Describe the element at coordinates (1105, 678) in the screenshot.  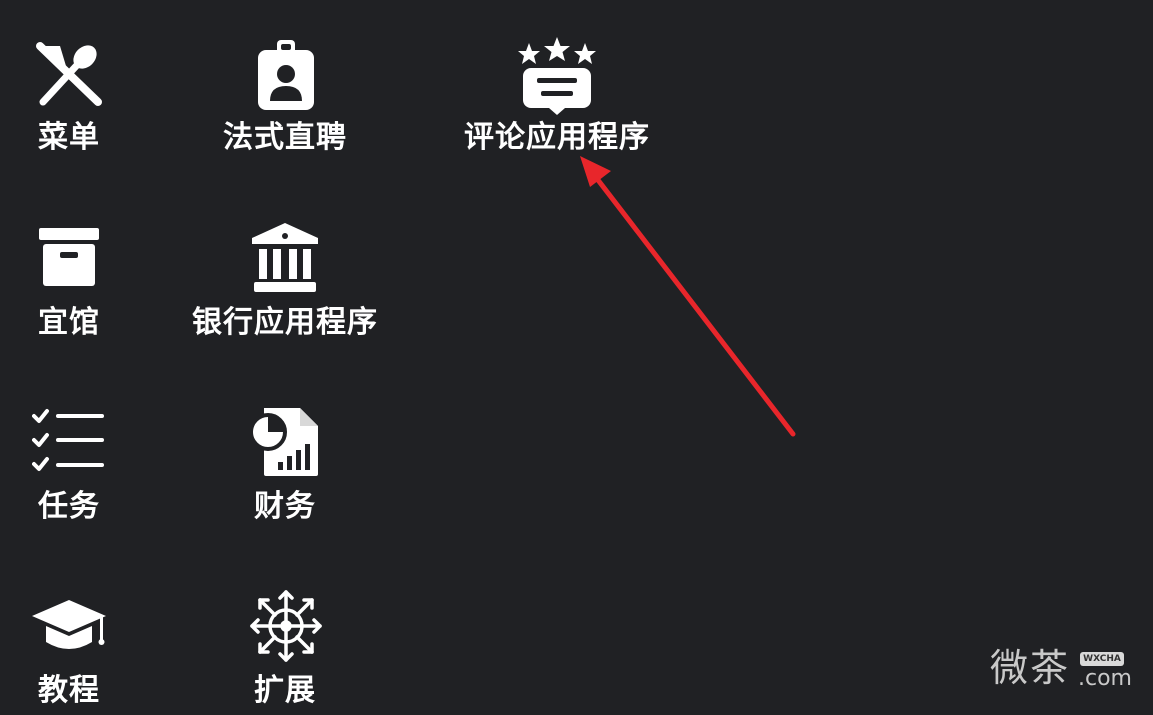
I see `watermark-domain: .com` at that location.